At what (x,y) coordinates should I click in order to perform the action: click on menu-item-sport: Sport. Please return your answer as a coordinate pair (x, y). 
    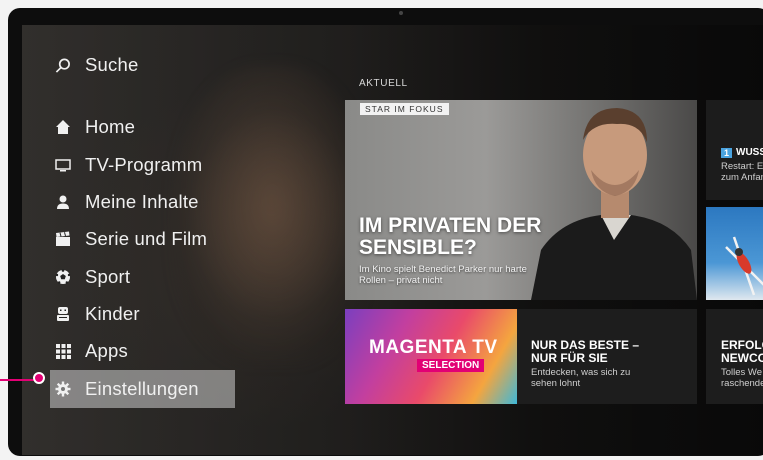
    Looking at the image, I should click on (92, 277).